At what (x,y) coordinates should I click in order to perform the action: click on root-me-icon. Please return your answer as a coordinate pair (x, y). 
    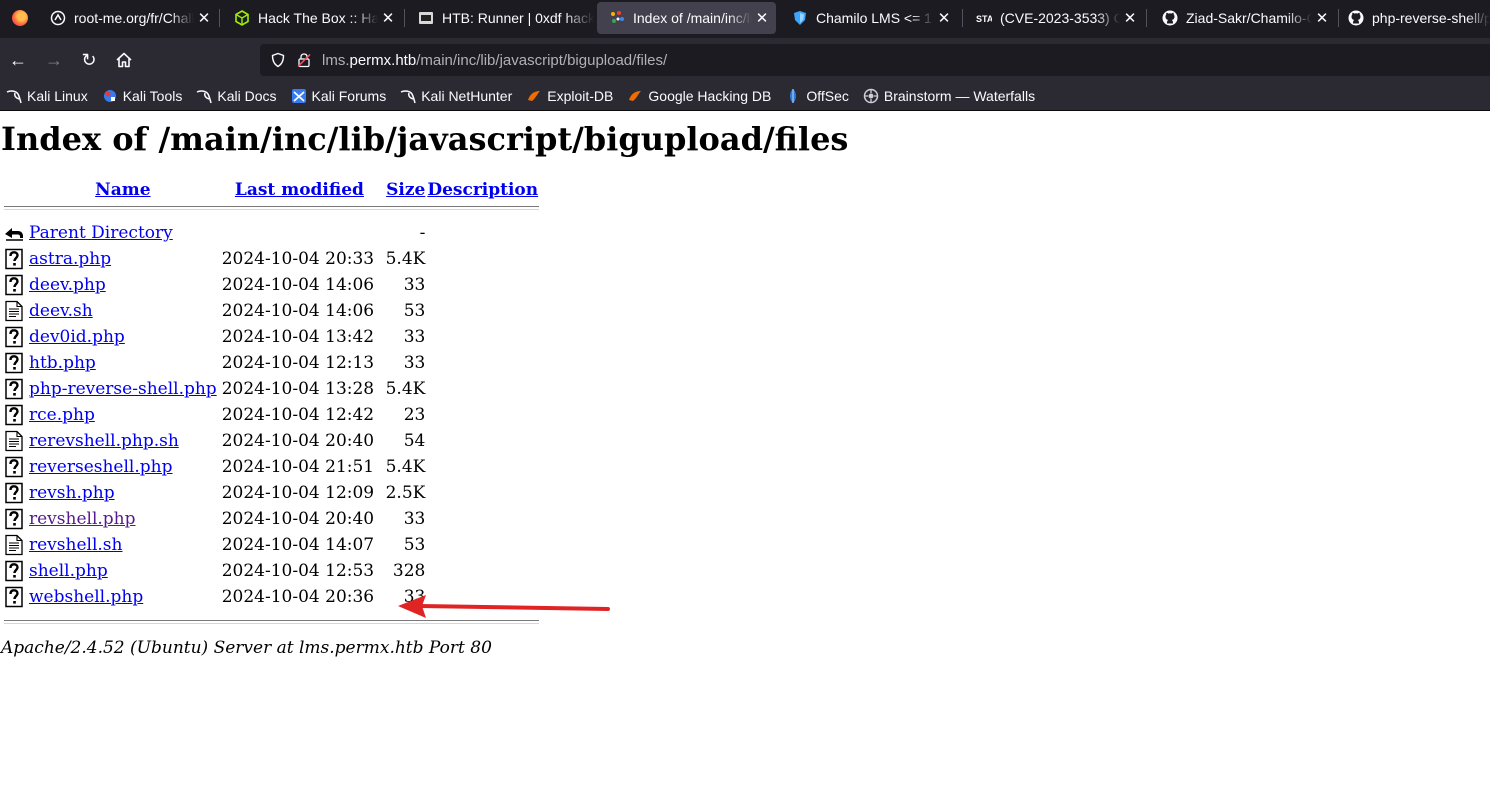
    Looking at the image, I should click on (58, 18).